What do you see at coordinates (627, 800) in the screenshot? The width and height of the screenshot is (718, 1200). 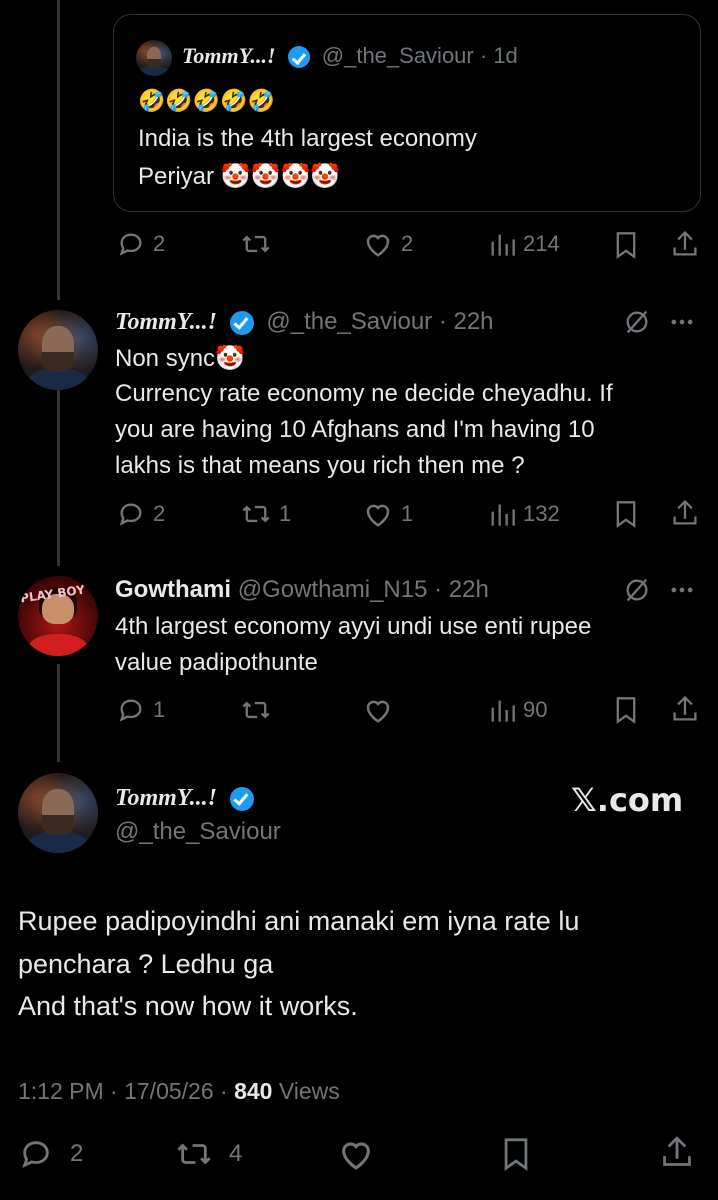 I see `watermark: 𝕏.com` at bounding box center [627, 800].